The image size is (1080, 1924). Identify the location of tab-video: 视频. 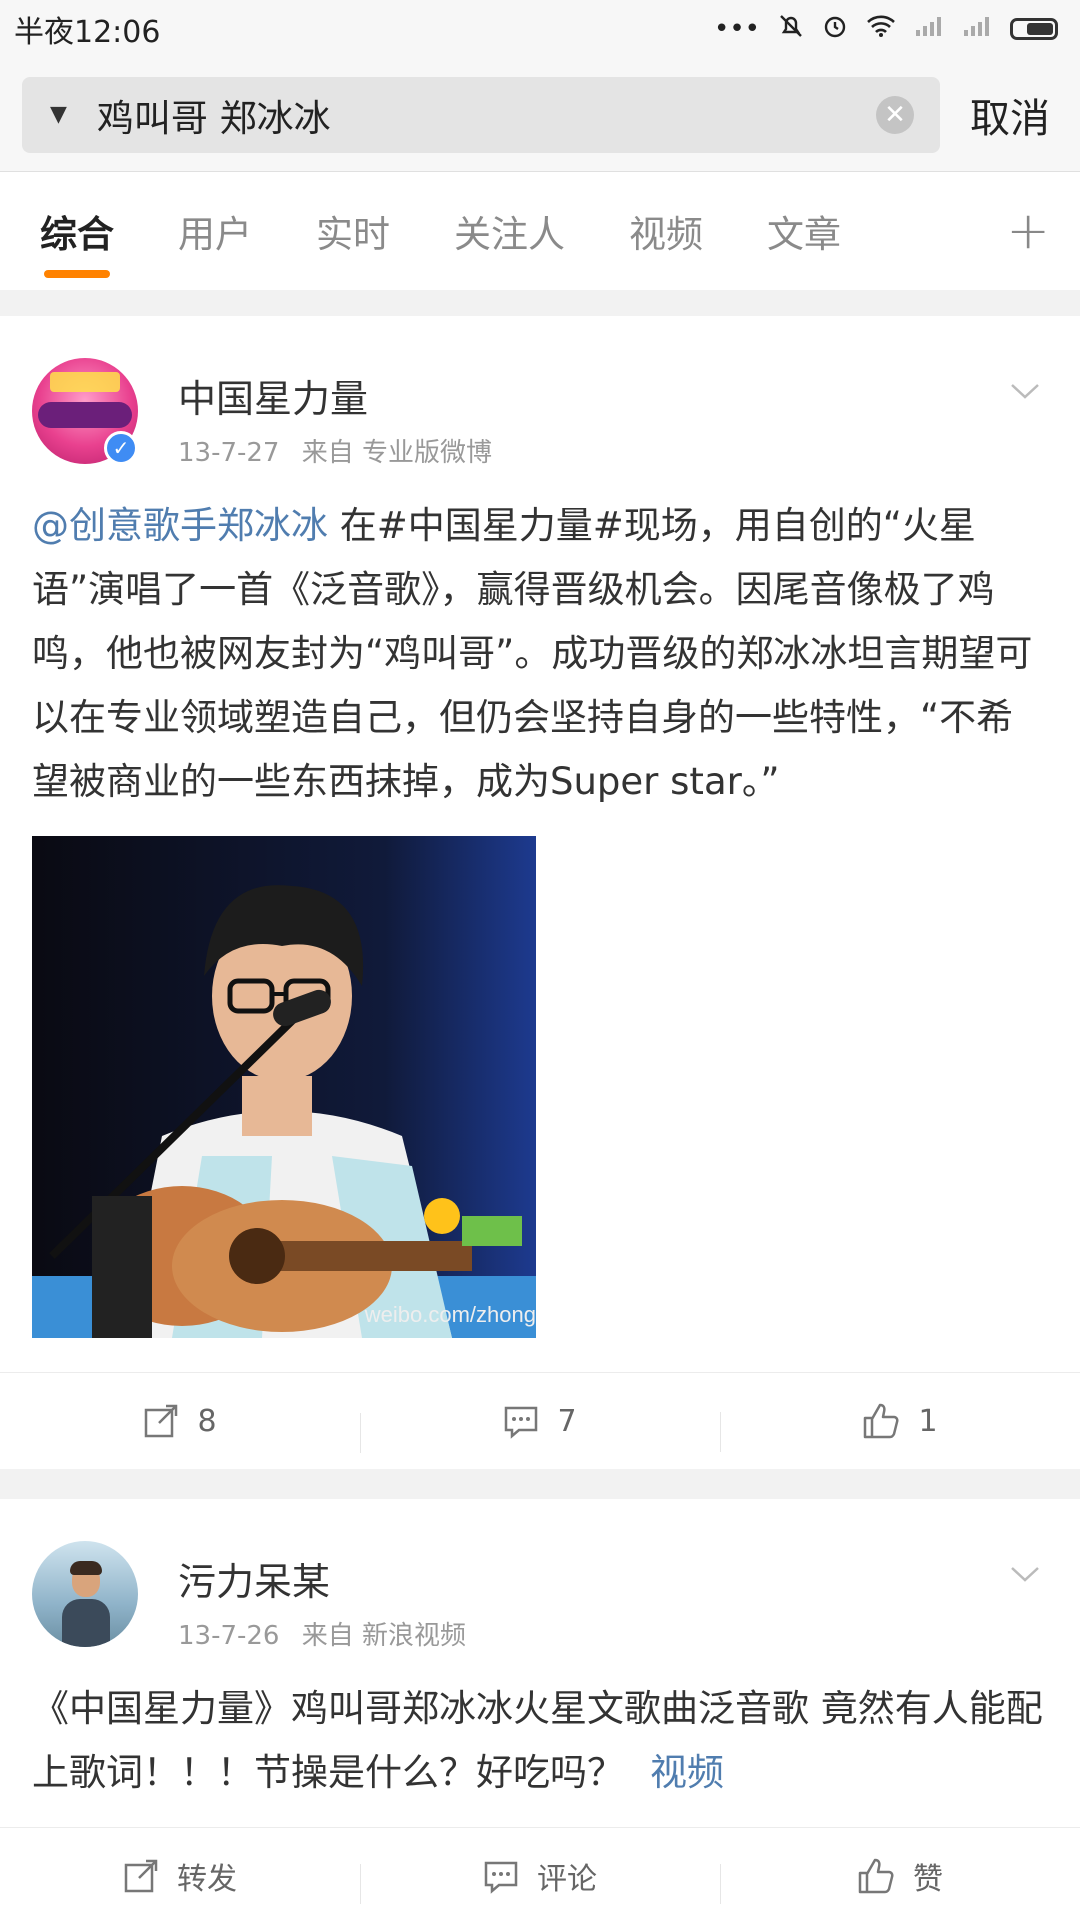
(666, 231).